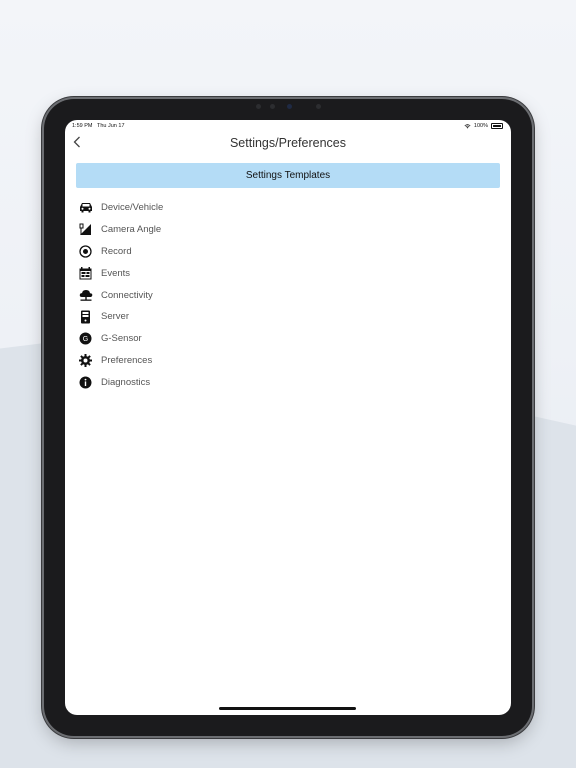 This screenshot has width=576, height=768. Describe the element at coordinates (467, 125) in the screenshot. I see `wifi-icon` at that location.